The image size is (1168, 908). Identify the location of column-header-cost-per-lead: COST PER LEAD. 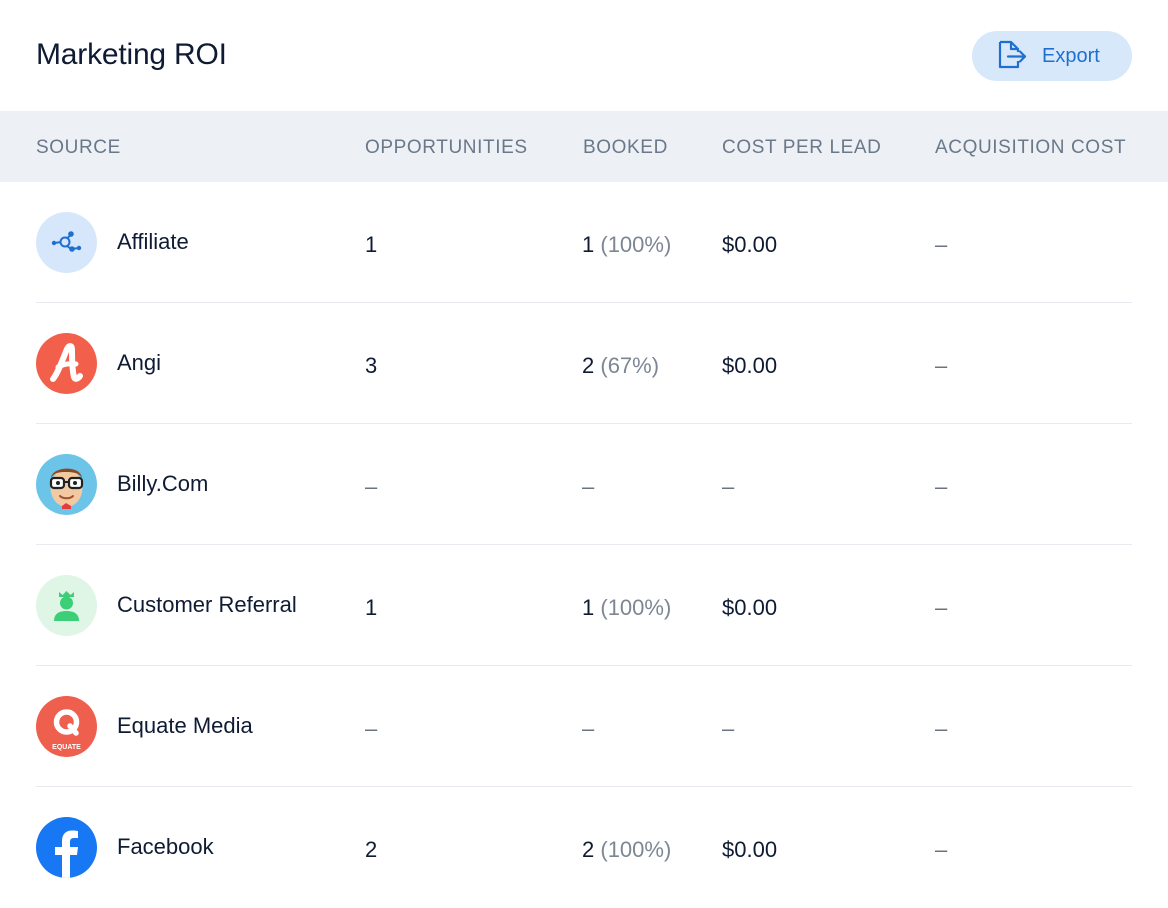
(802, 148).